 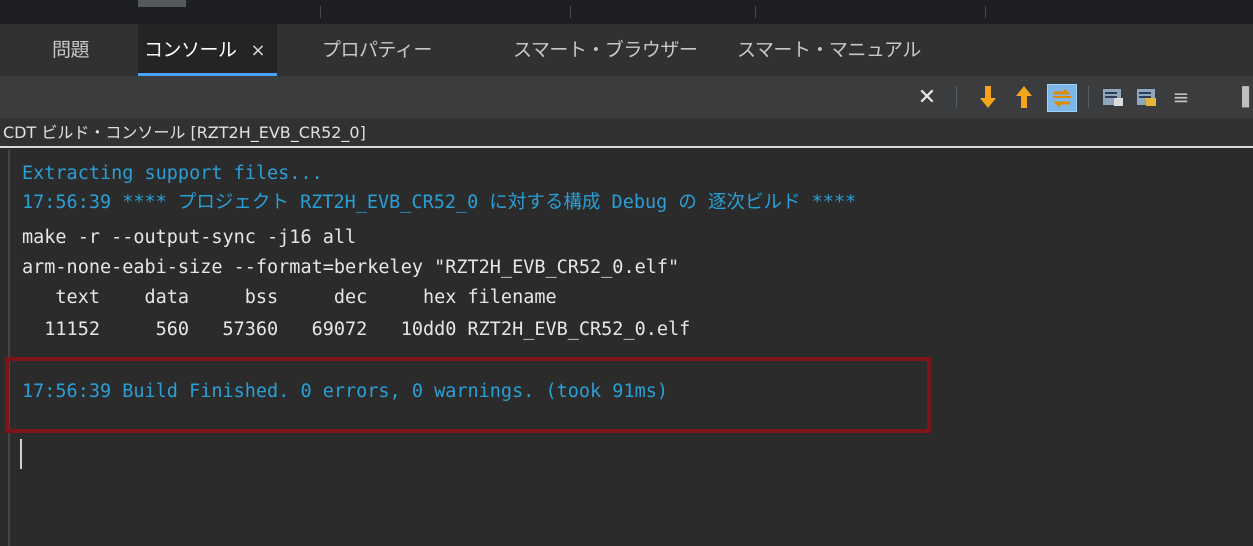 What do you see at coordinates (21, 454) in the screenshot?
I see `text-caret` at bounding box center [21, 454].